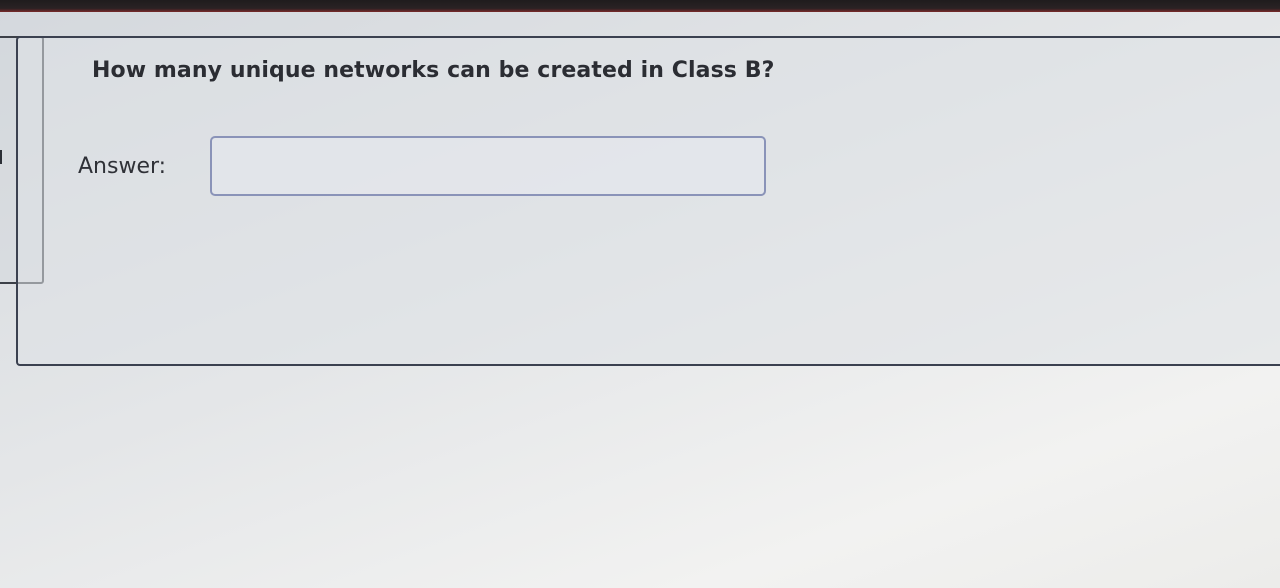 The width and height of the screenshot is (1280, 588). What do you see at coordinates (640, 6) in the screenshot?
I see `window-top-edge` at bounding box center [640, 6].